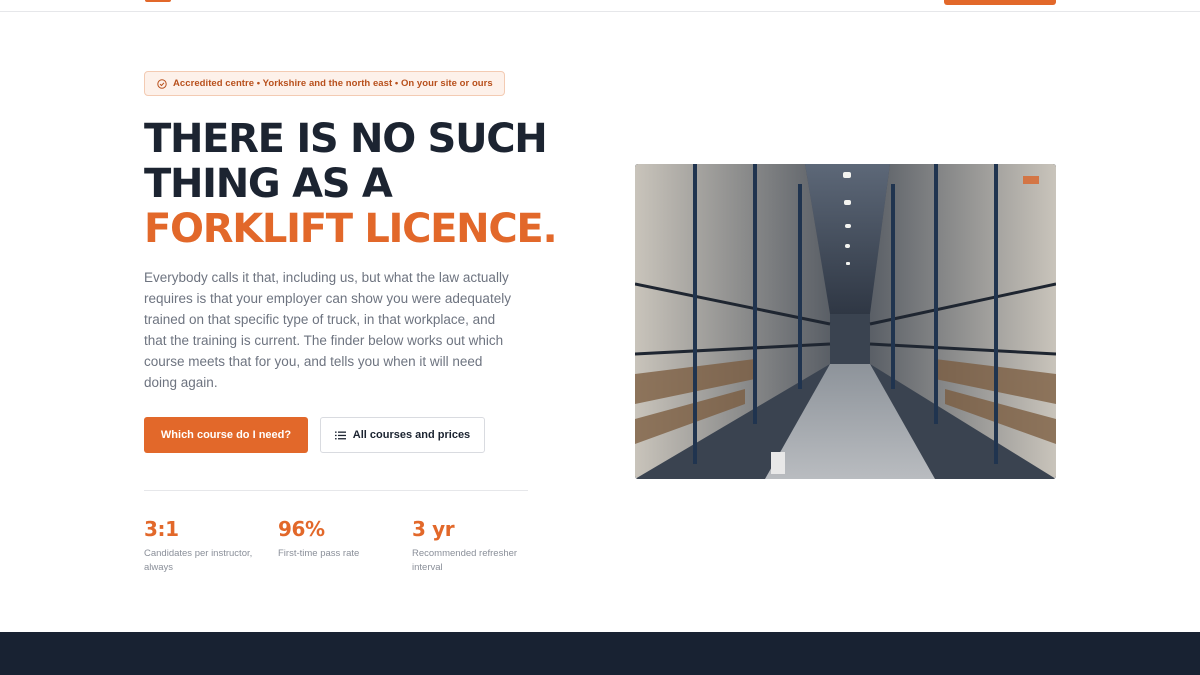 This screenshot has height=675, width=1200. What do you see at coordinates (474, 546) in the screenshot?
I see `stat-refresher: 3 yr Recommended refresher interval` at bounding box center [474, 546].